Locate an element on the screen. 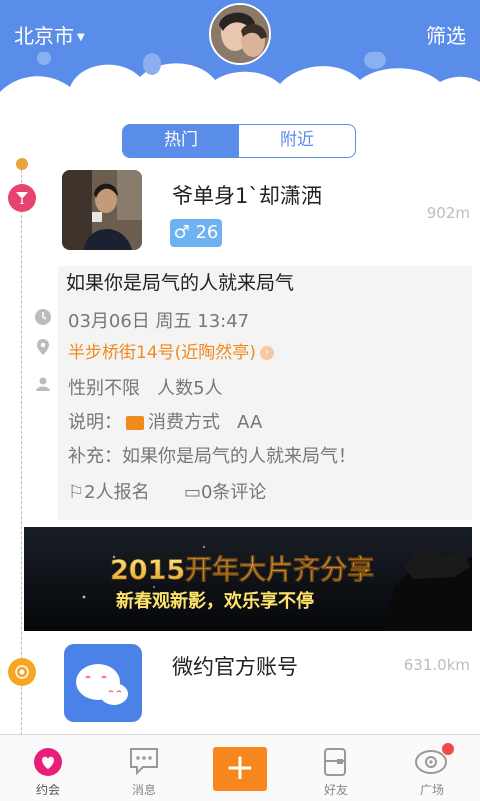 This screenshot has width=480, height=801. nav-label: 消息 is located at coordinates (143, 790).